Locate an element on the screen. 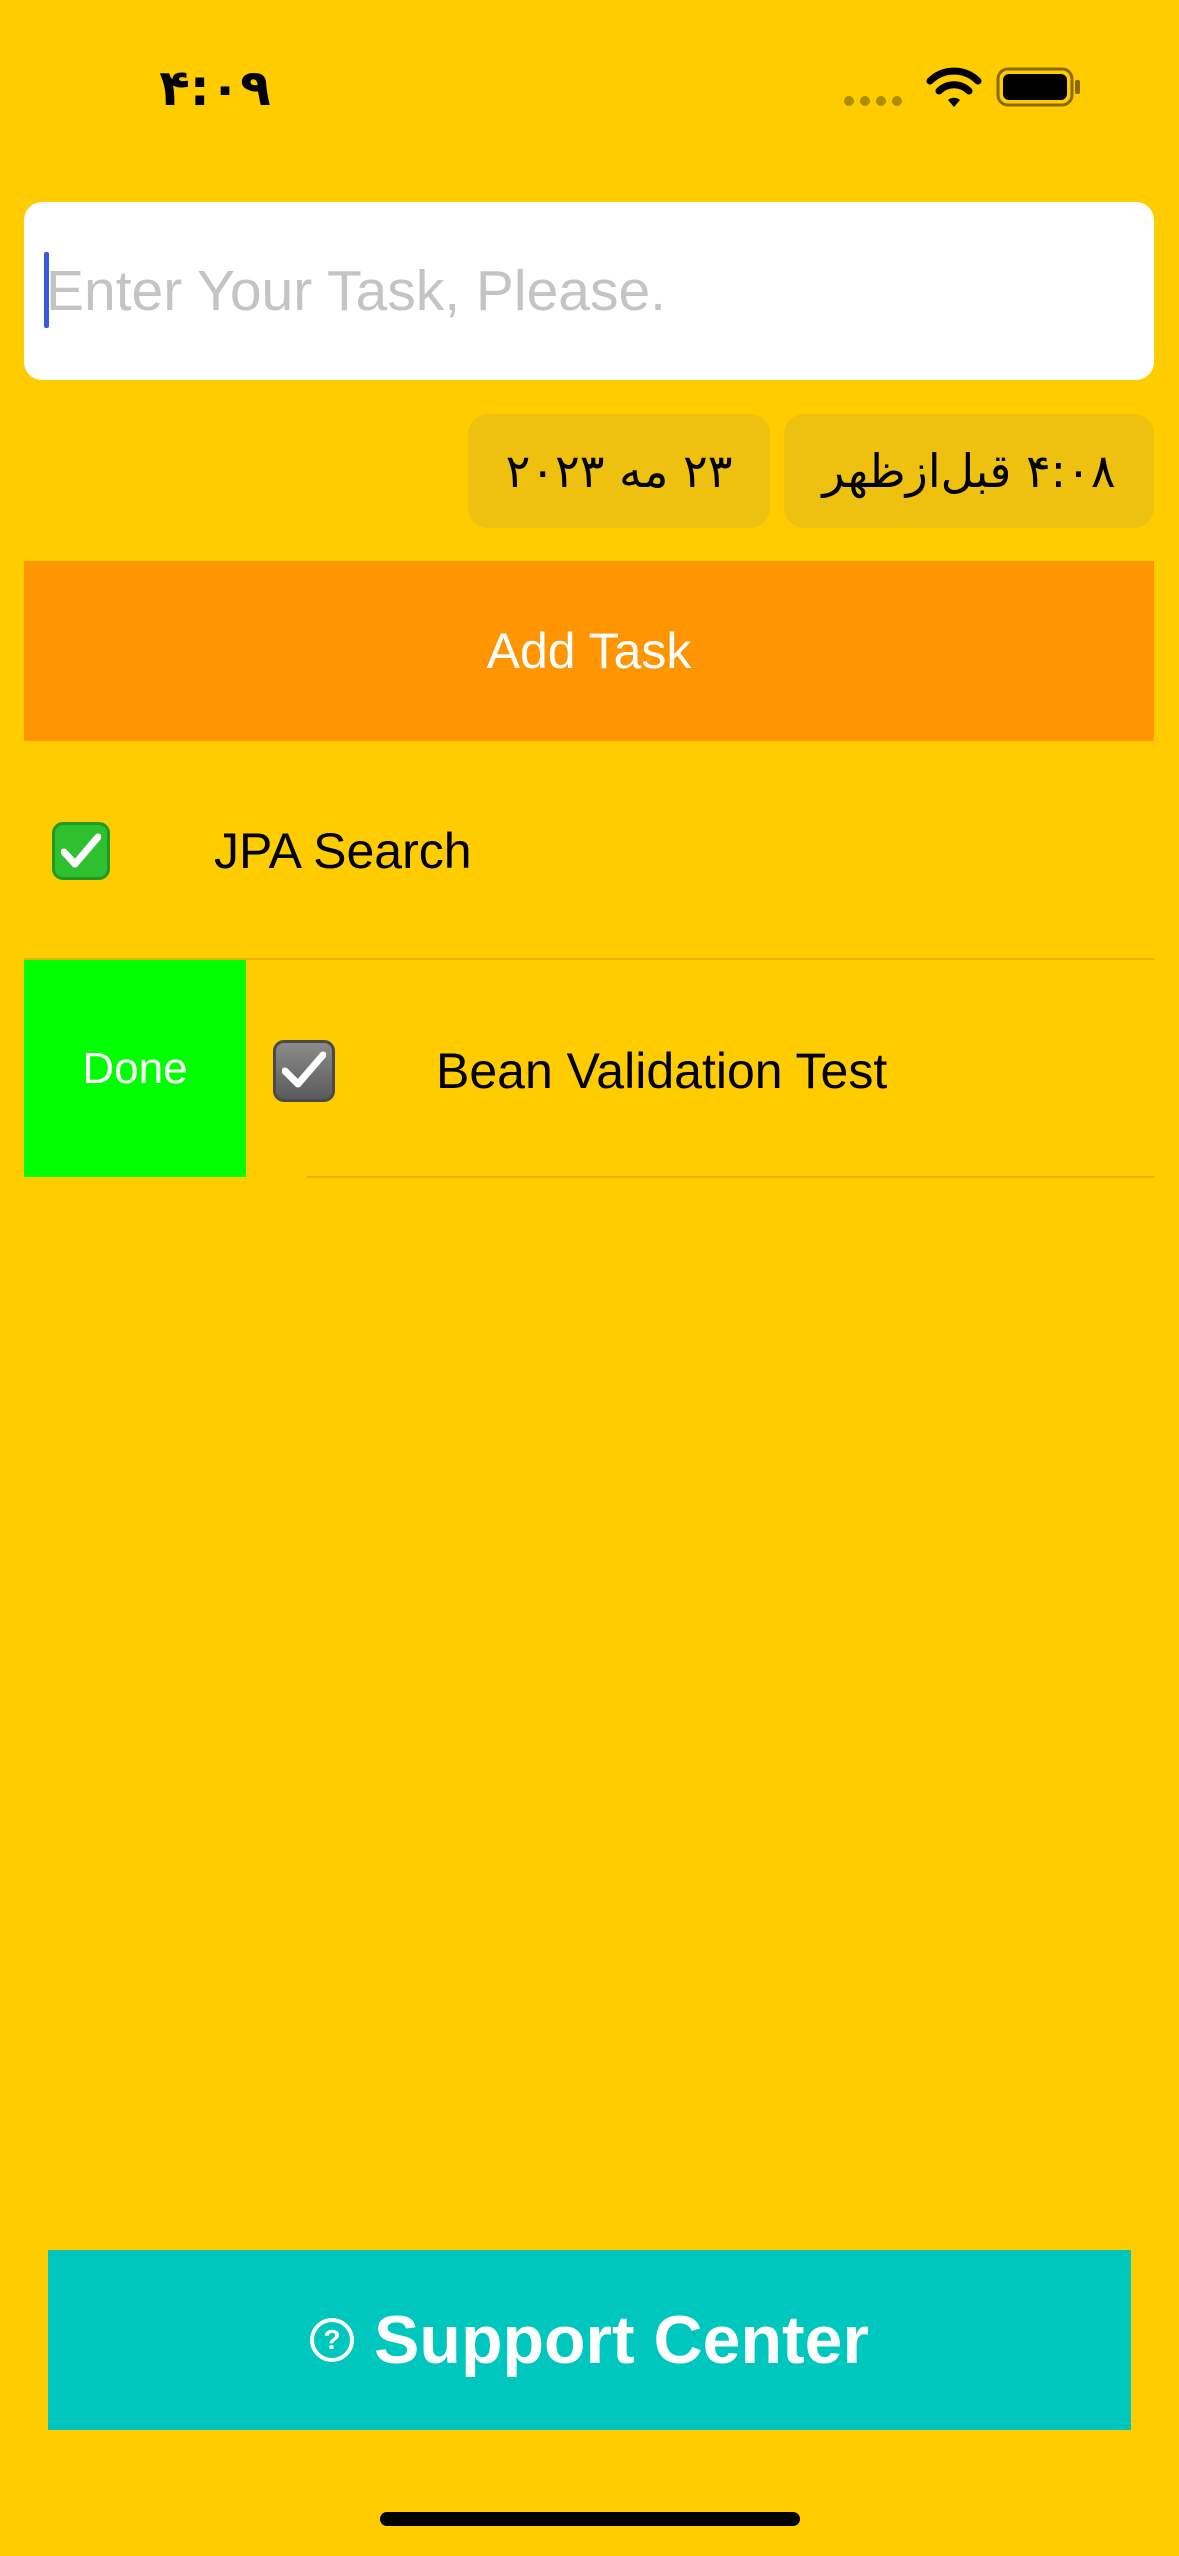 This screenshot has height=2556, width=1179. add-task-button: Add Task is located at coordinates (589, 651).